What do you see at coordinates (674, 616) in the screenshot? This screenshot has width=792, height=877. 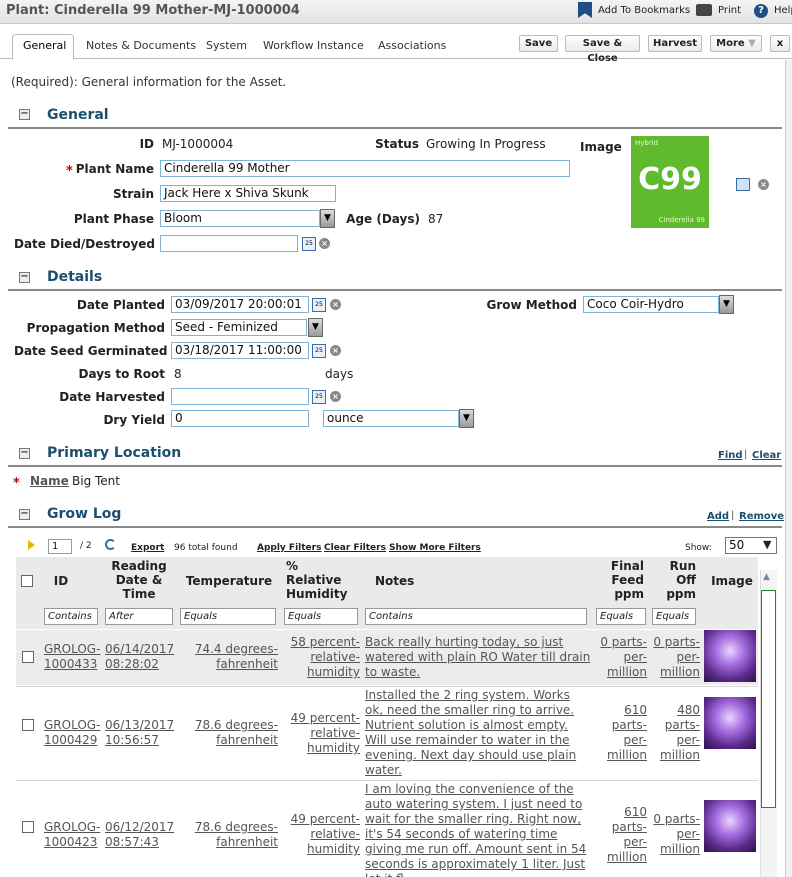 I see `filter-runoff: Equals` at bounding box center [674, 616].